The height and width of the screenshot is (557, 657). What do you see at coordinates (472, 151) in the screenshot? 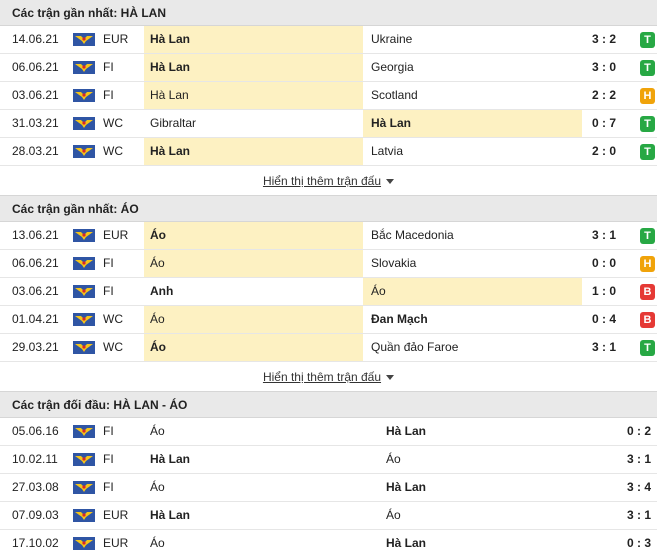
I see `away-team: Latvia` at bounding box center [472, 151].